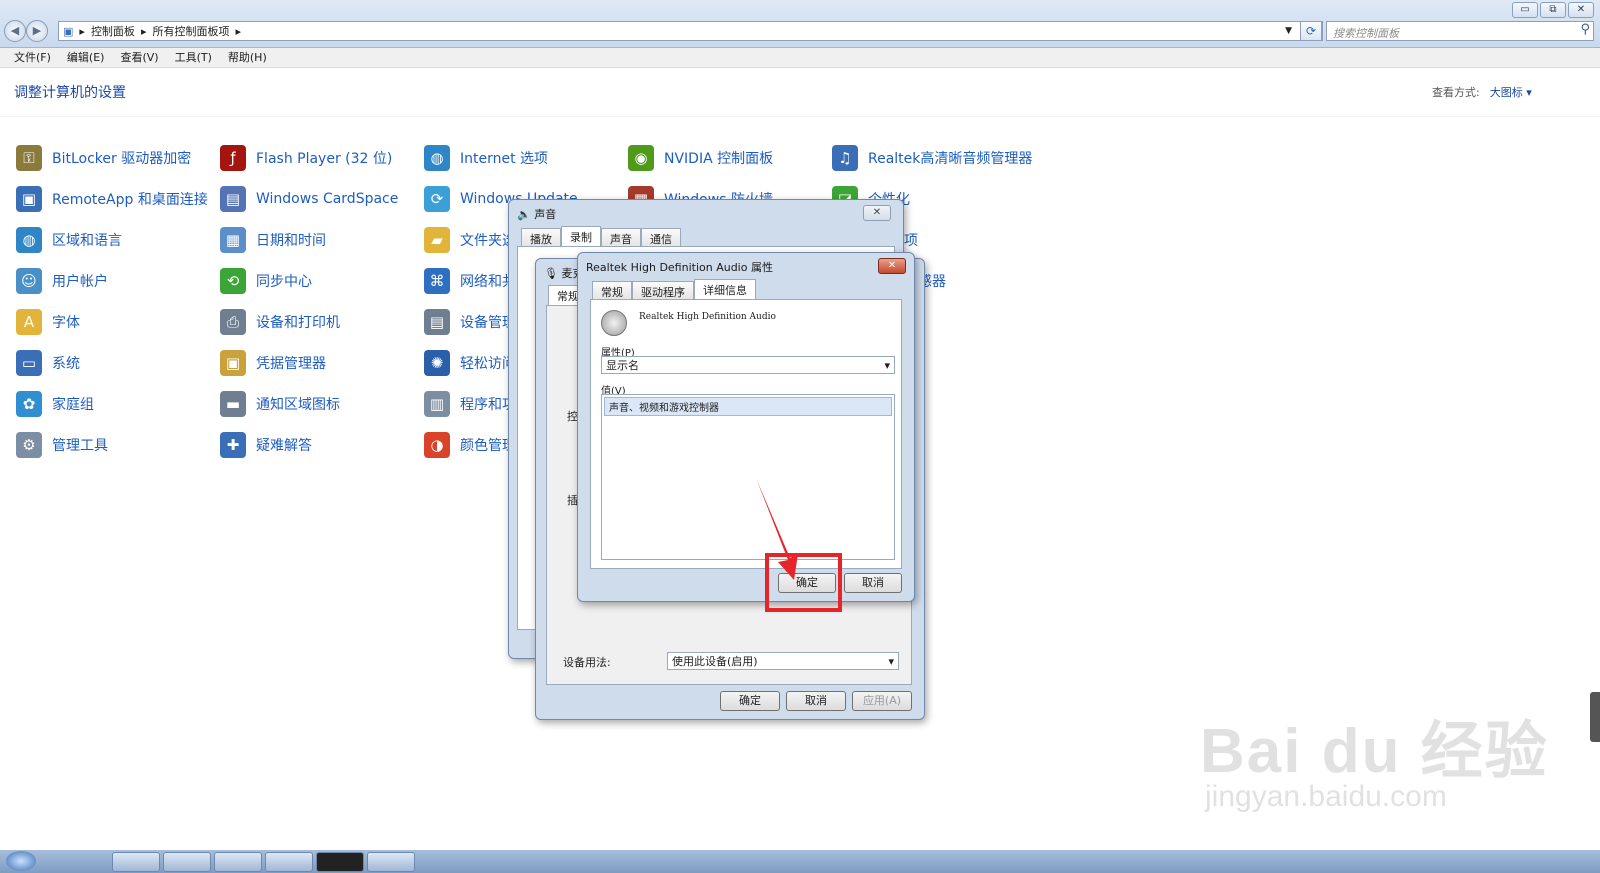 Image resolution: width=1600 pixels, height=873 pixels. I want to click on control-panel-item: ◍ Internet 选项, so click(486, 158).